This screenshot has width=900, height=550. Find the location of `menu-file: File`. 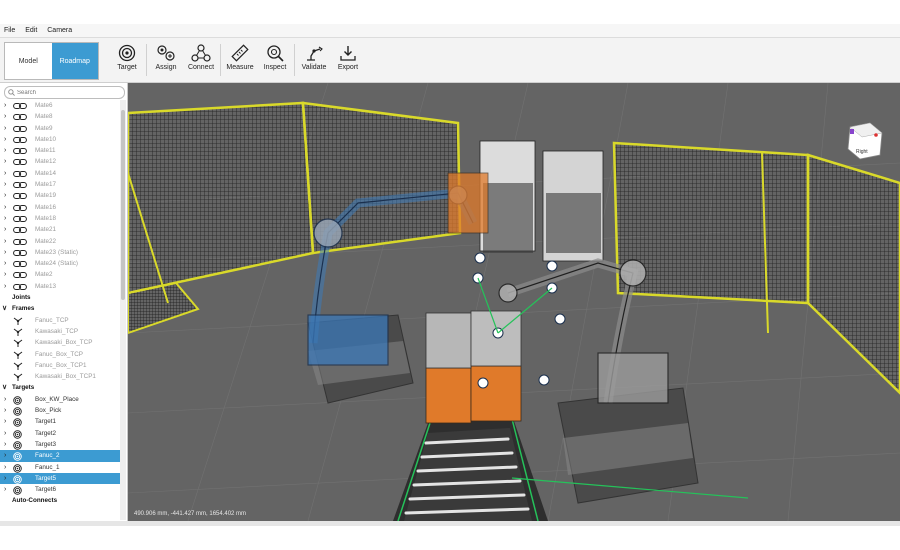

menu-file: File is located at coordinates (9, 30).